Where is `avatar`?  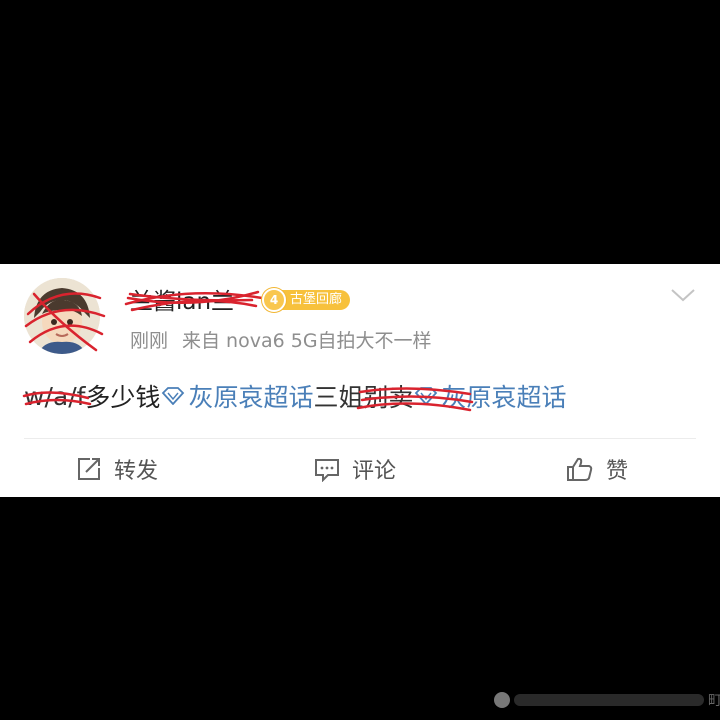 avatar is located at coordinates (62, 316).